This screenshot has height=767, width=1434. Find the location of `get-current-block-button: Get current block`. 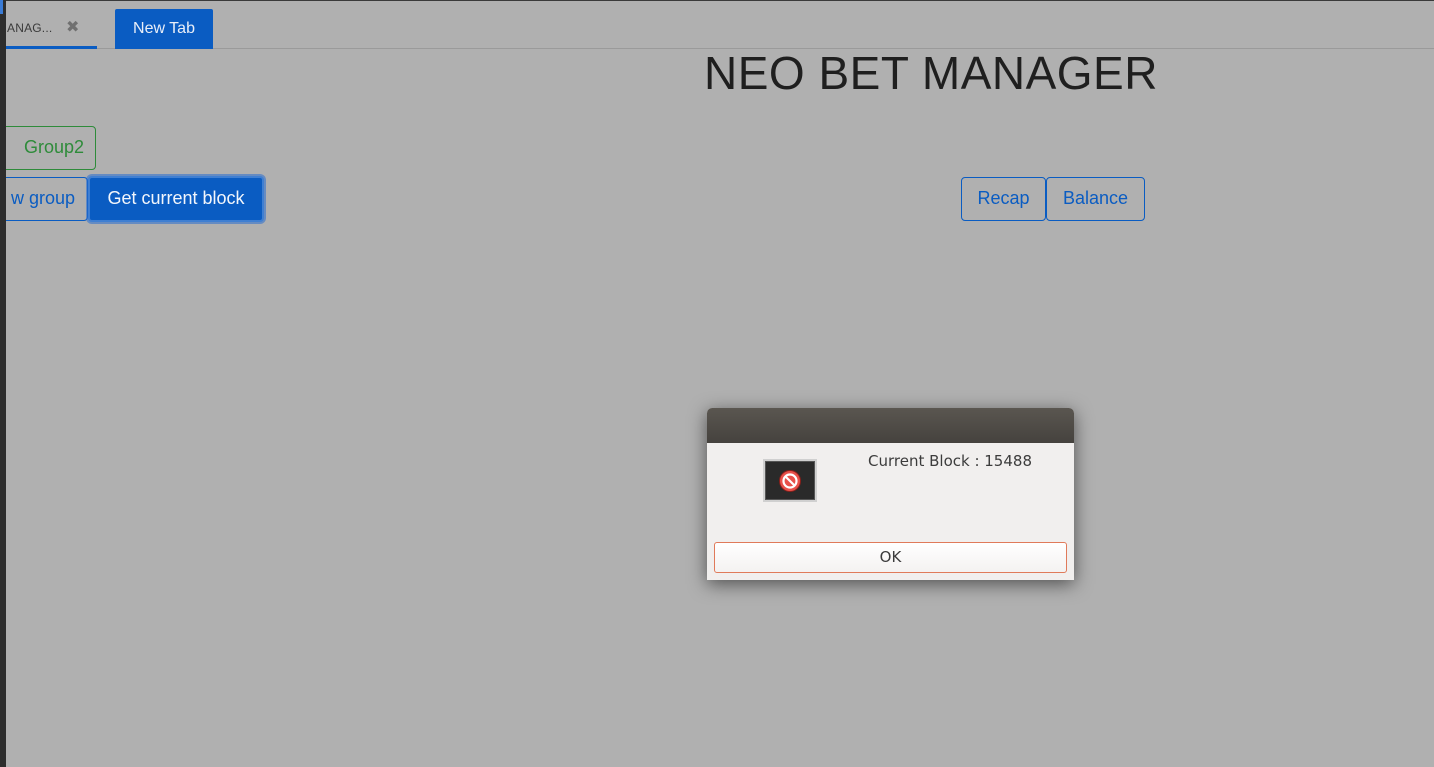

get-current-block-button: Get current block is located at coordinates (176, 199).